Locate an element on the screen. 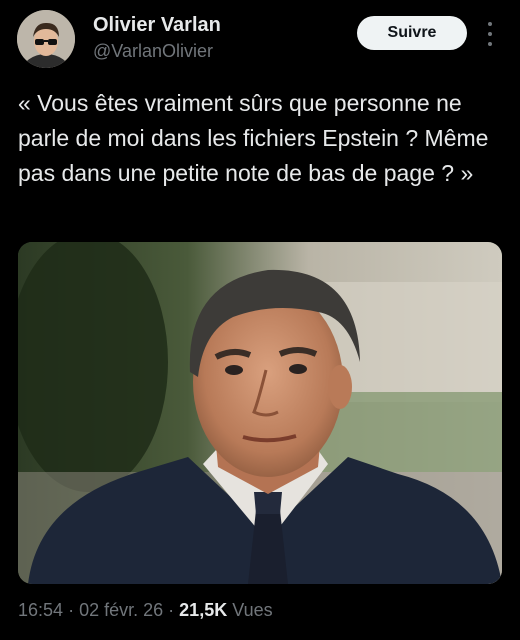  follow-button: Suivre is located at coordinates (412, 33).